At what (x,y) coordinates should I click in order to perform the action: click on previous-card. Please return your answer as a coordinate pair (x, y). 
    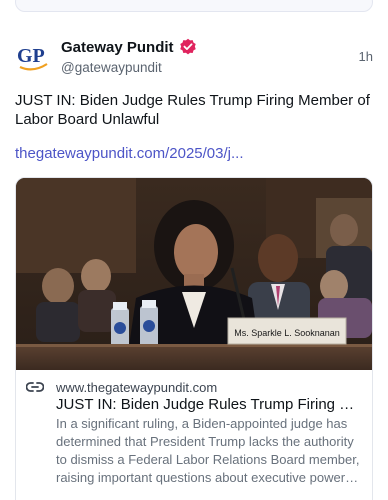
    Looking at the image, I should click on (194, 6).